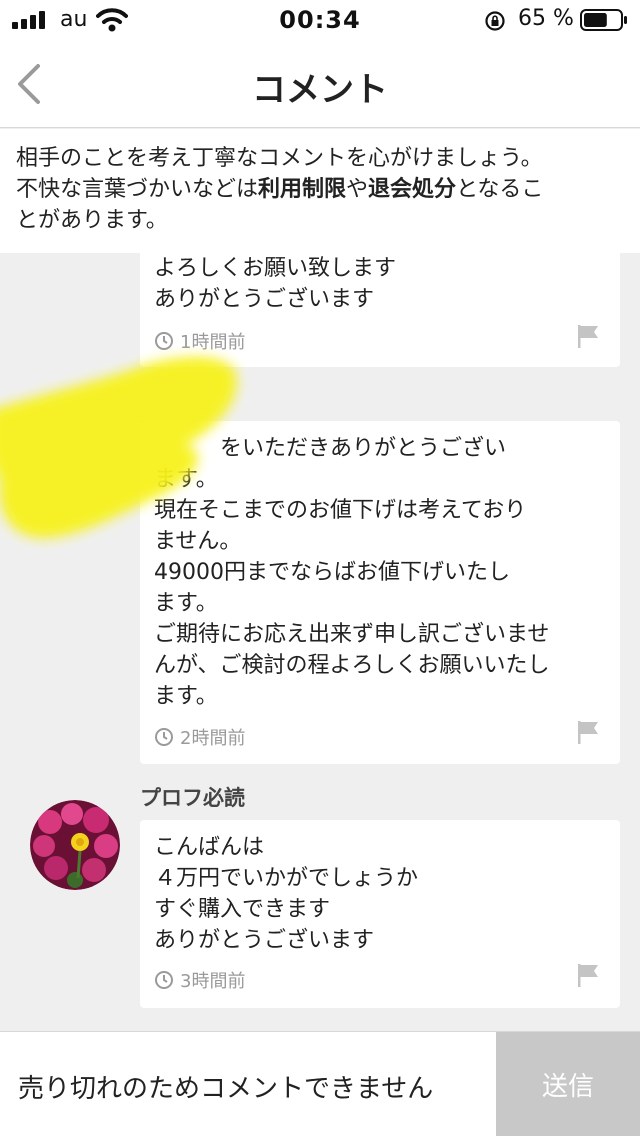  I want to click on comment-timestamp: 1時間前, so click(199, 341).